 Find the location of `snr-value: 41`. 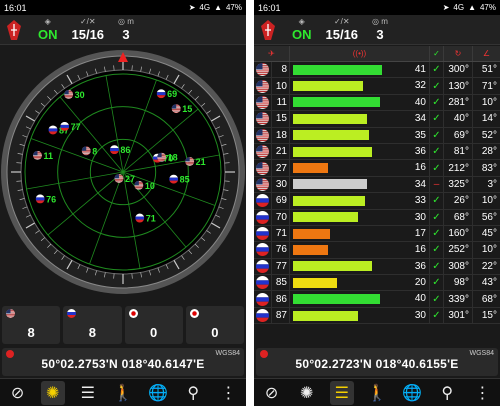

snr-value: 41 is located at coordinates (420, 69).